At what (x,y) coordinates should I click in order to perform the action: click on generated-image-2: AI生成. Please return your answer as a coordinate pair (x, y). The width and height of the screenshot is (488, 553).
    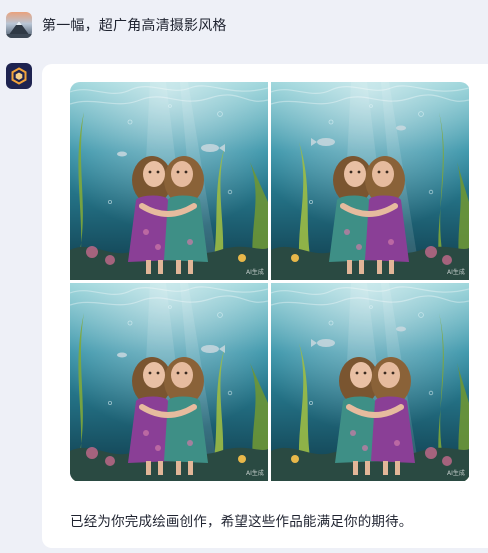
    Looking at the image, I should click on (370, 181).